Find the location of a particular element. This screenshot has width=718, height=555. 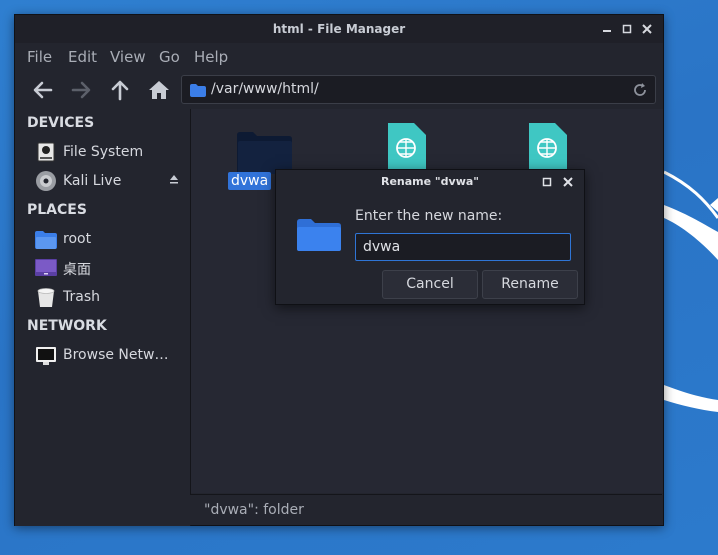

sidebar-item-desktop: 桌面 is located at coordinates (110, 267).